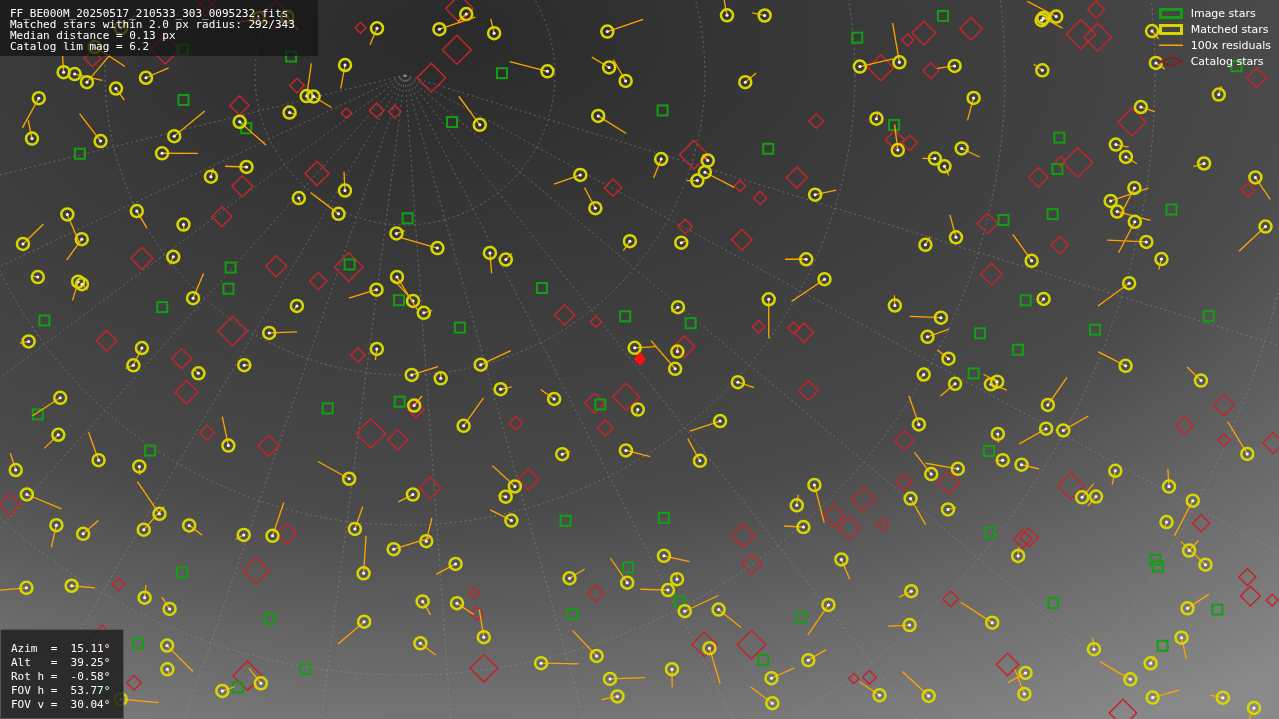  What do you see at coordinates (1227, 61) in the screenshot?
I see `legend-label: Catalog stars` at bounding box center [1227, 61].